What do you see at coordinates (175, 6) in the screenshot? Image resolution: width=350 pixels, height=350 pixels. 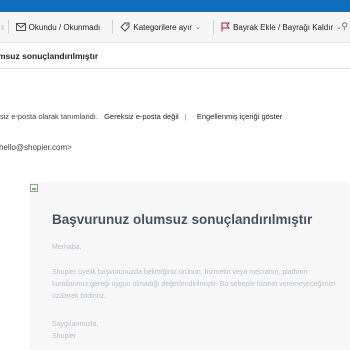 I see `title-bar` at bounding box center [175, 6].